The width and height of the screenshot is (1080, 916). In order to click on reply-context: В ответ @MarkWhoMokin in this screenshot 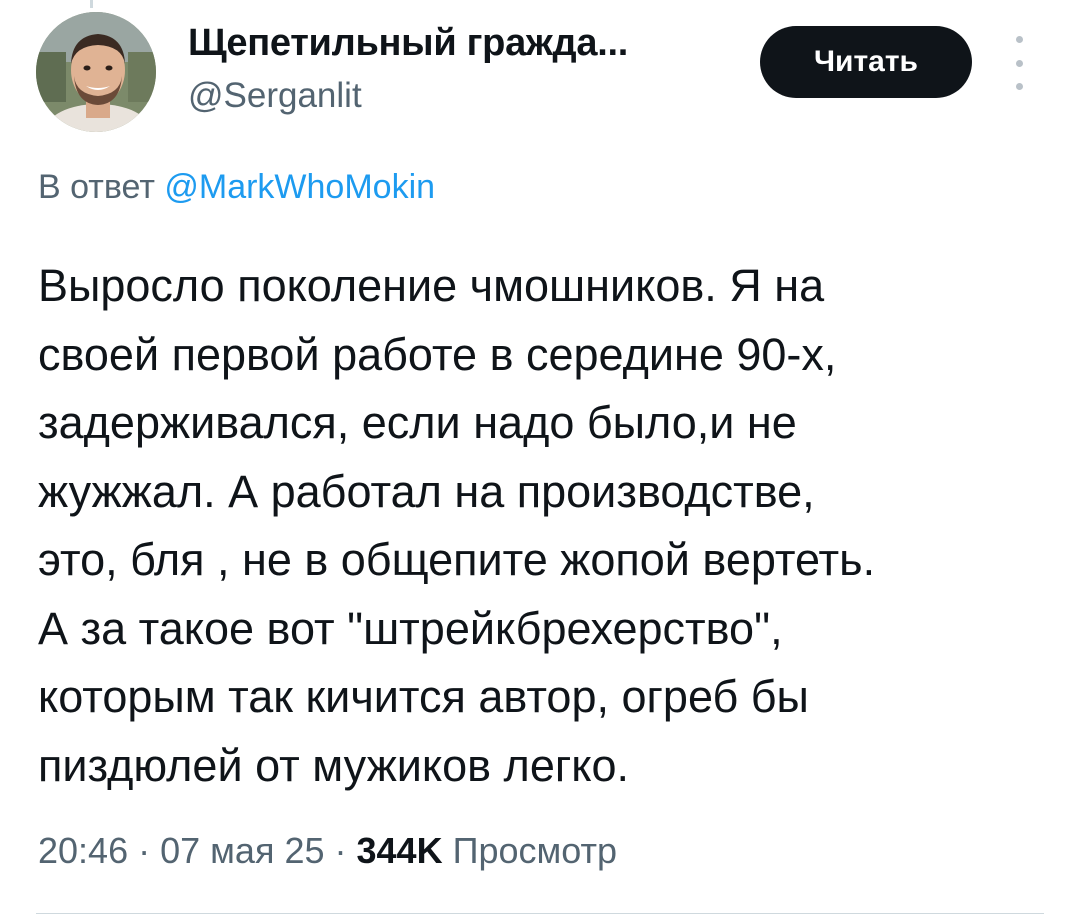, I will do `click(236, 187)`.